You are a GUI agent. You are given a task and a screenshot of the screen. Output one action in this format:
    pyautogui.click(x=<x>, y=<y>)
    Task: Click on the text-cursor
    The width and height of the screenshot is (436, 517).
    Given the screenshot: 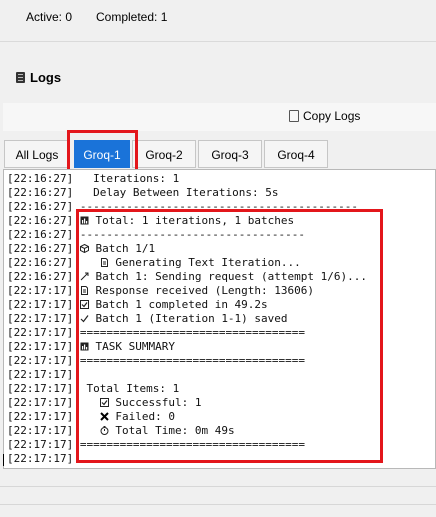 What is the action you would take?
    pyautogui.click(x=3, y=460)
    